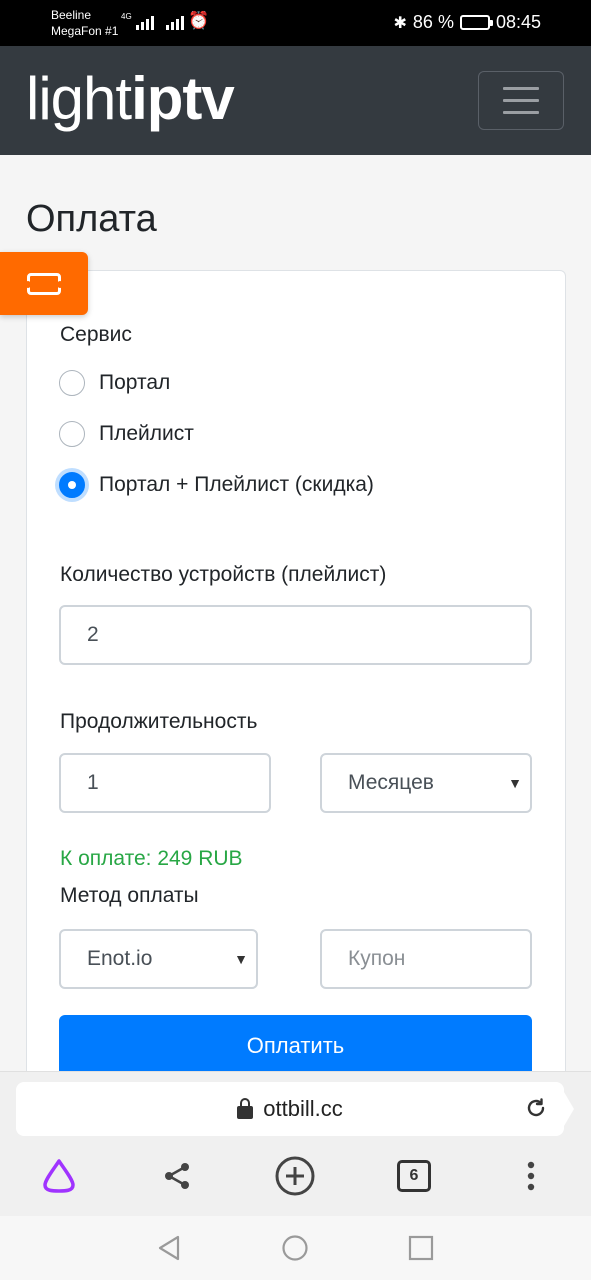 This screenshot has width=591, height=1280. What do you see at coordinates (400, 23) in the screenshot?
I see `bluetooth-icon: ✱` at bounding box center [400, 23].